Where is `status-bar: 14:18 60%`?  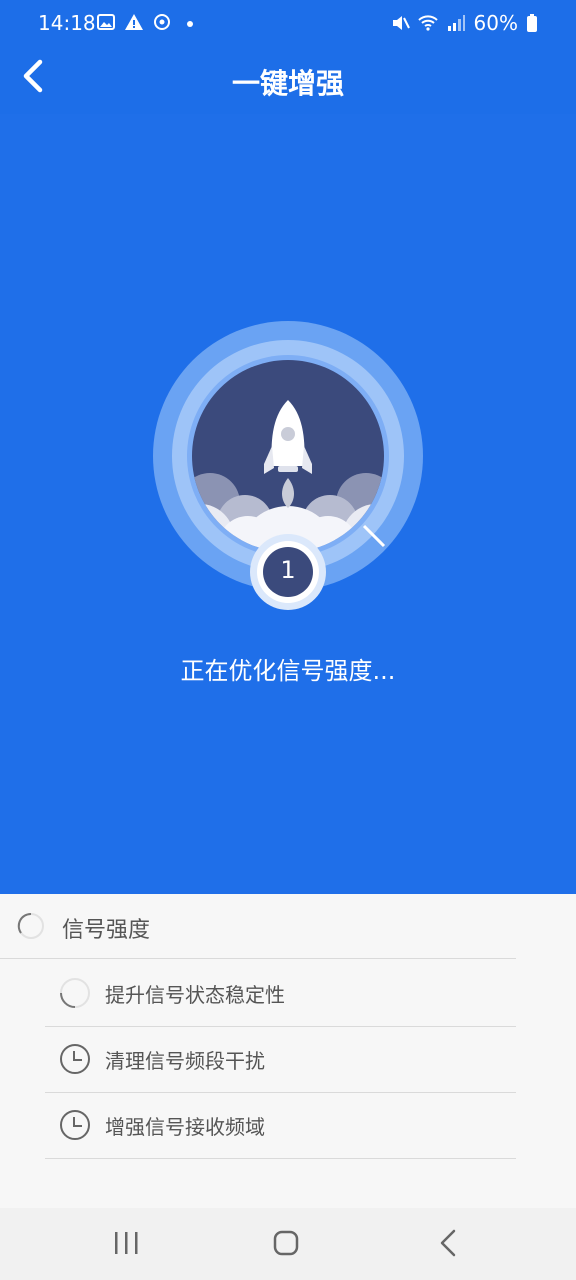 status-bar: 14:18 60% is located at coordinates (288, 22).